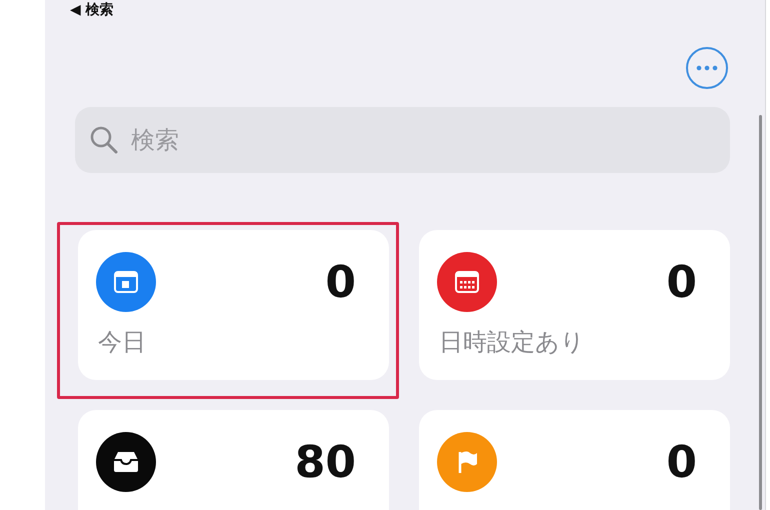 This screenshot has height=510, width=770. What do you see at coordinates (402, 140) in the screenshot?
I see `search-field: 検索` at bounding box center [402, 140].